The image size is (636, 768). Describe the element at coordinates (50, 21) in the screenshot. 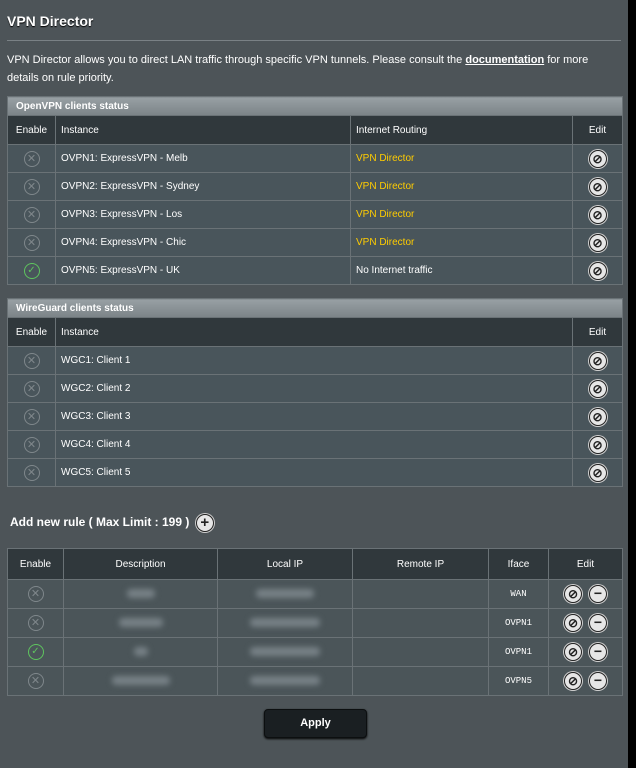

I see `page-title: VPN Director` at that location.